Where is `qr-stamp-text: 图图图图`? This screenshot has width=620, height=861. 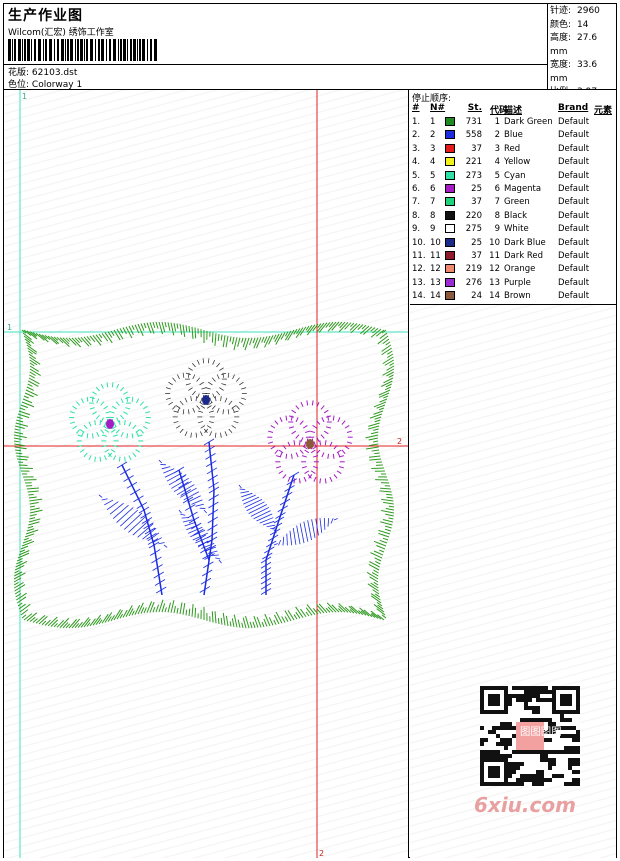 qr-stamp-text: 图图图图 is located at coordinates (541, 732).